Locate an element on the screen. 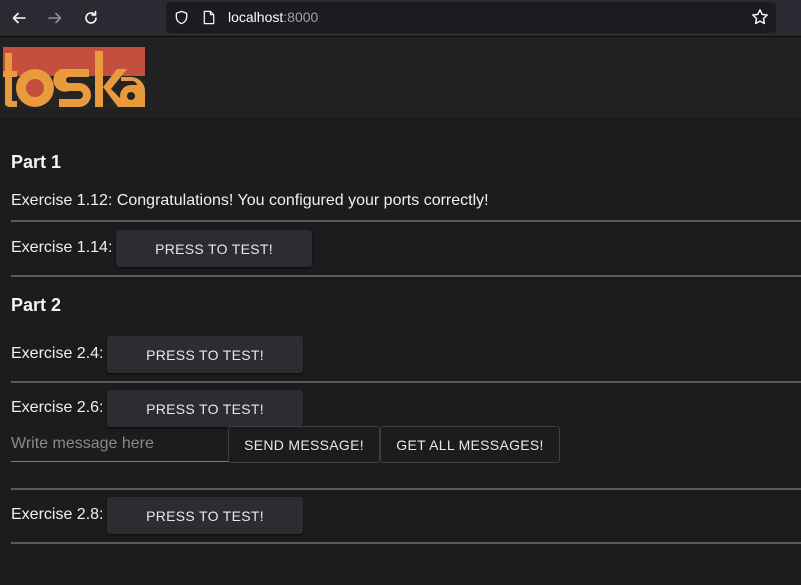 Image resolution: width=801 pixels, height=585 pixels. exercise-2-4-label: Exercise 2.4: is located at coordinates (57, 353).